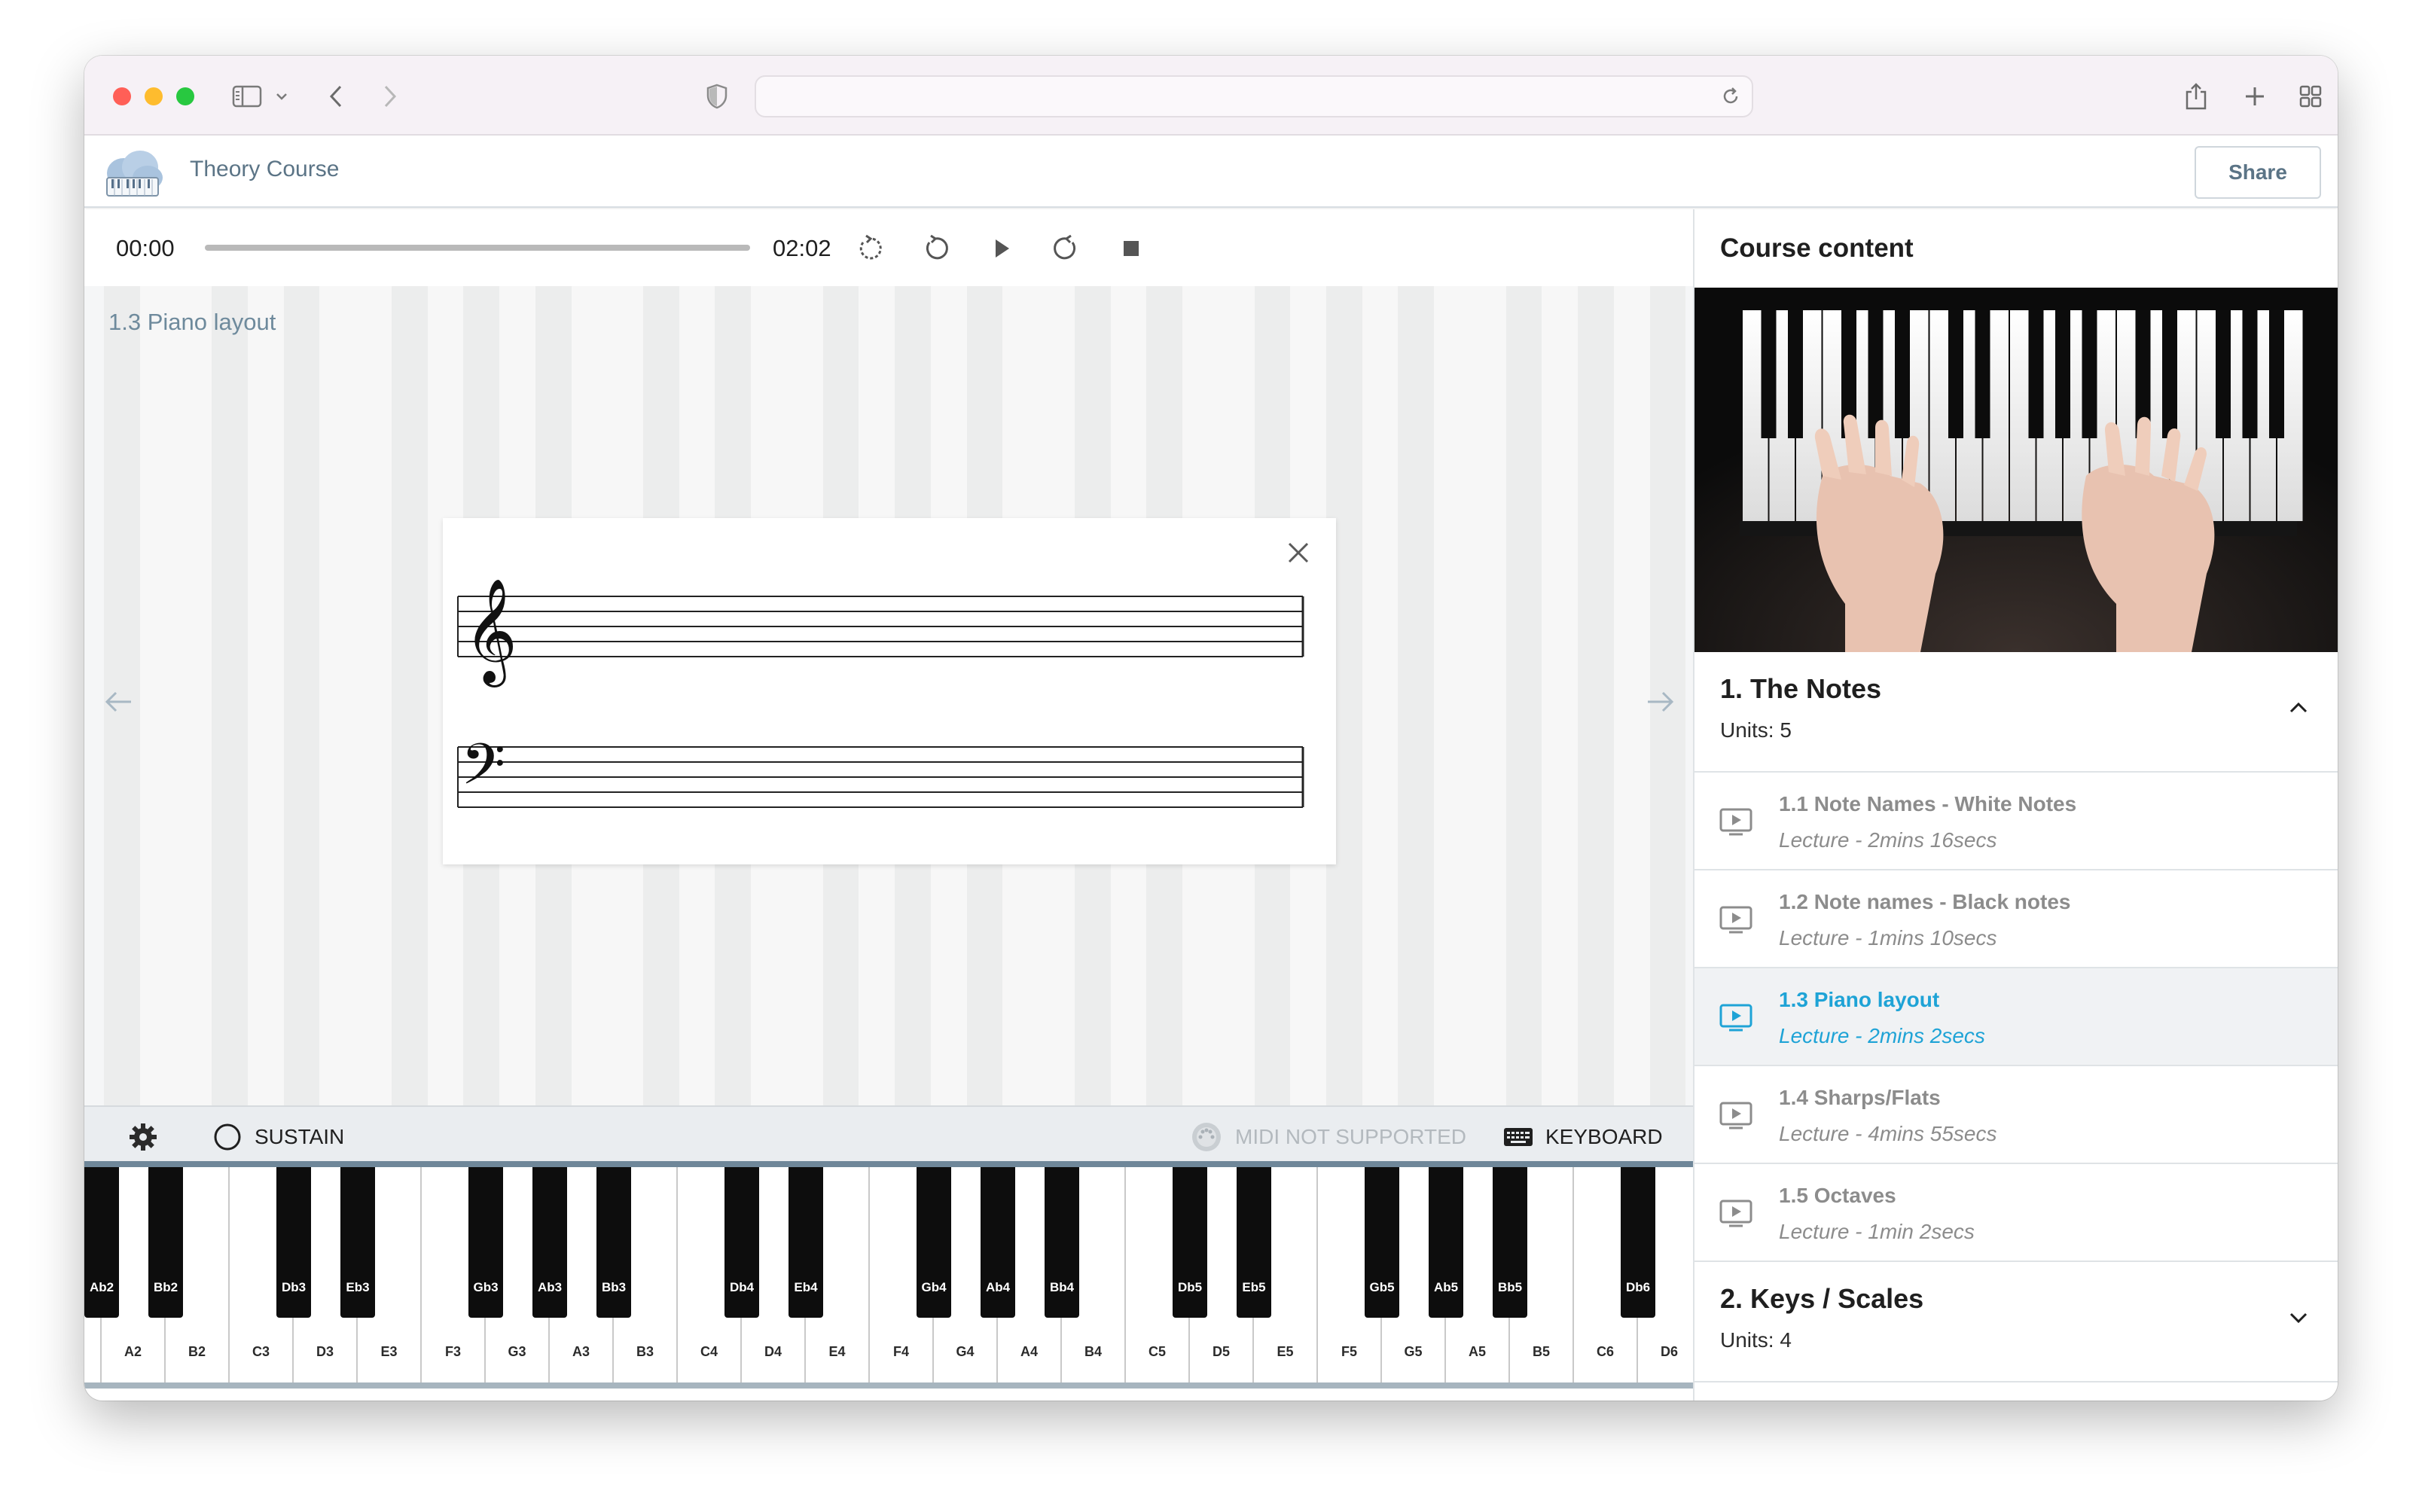 The height and width of the screenshot is (1512, 2422). What do you see at coordinates (1131, 248) in the screenshot?
I see `stop-icon` at bounding box center [1131, 248].